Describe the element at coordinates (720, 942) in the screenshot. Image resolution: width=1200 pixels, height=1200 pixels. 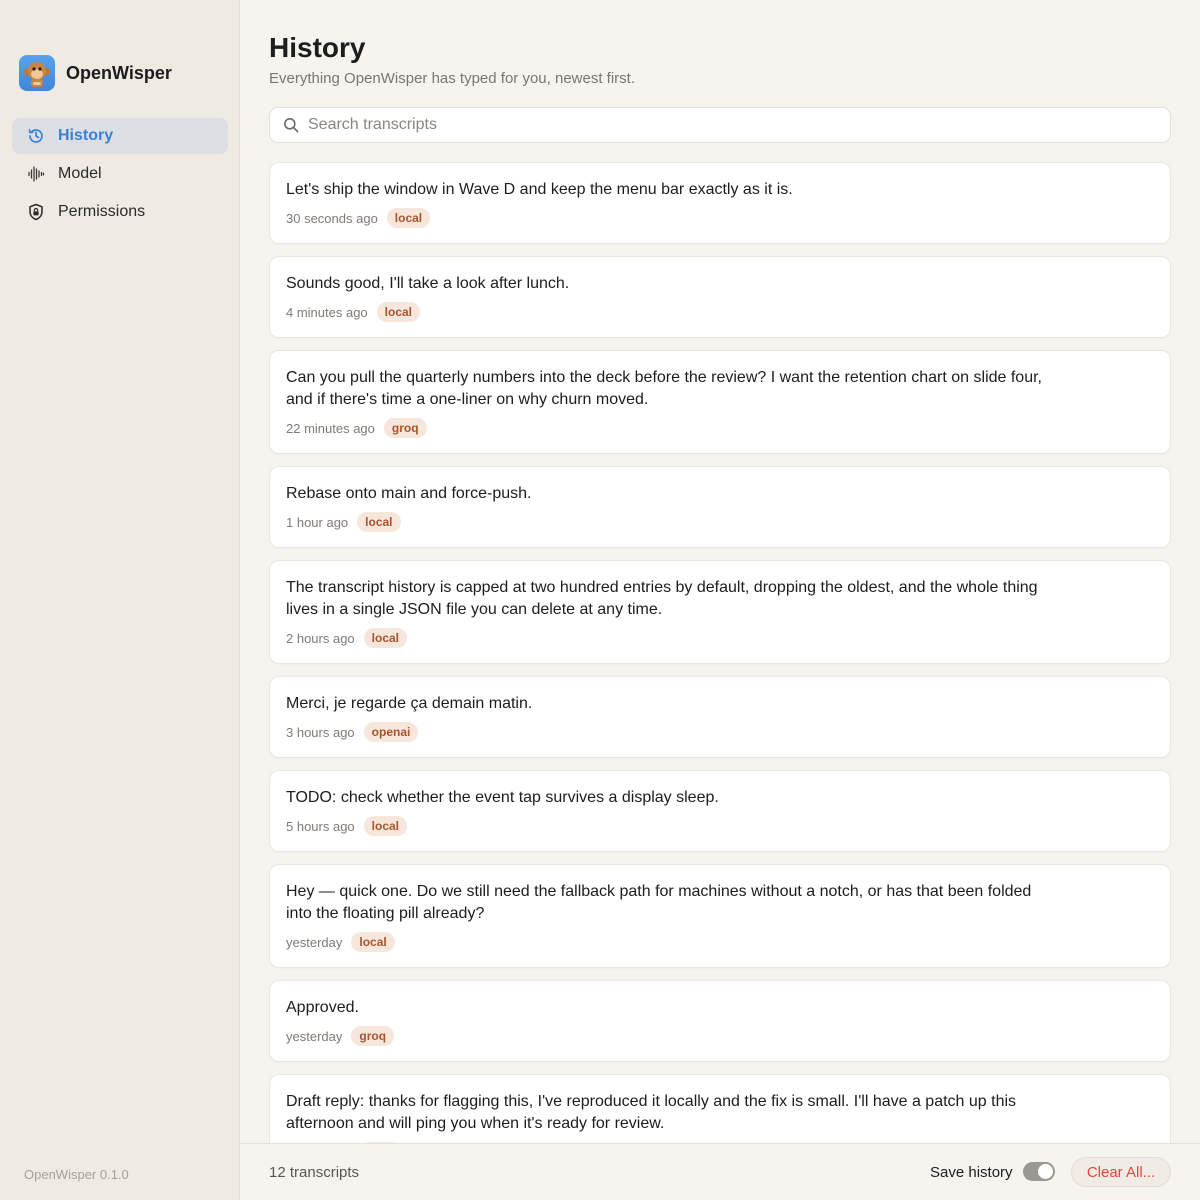
I see `transcript-meta: yesterday local` at that location.